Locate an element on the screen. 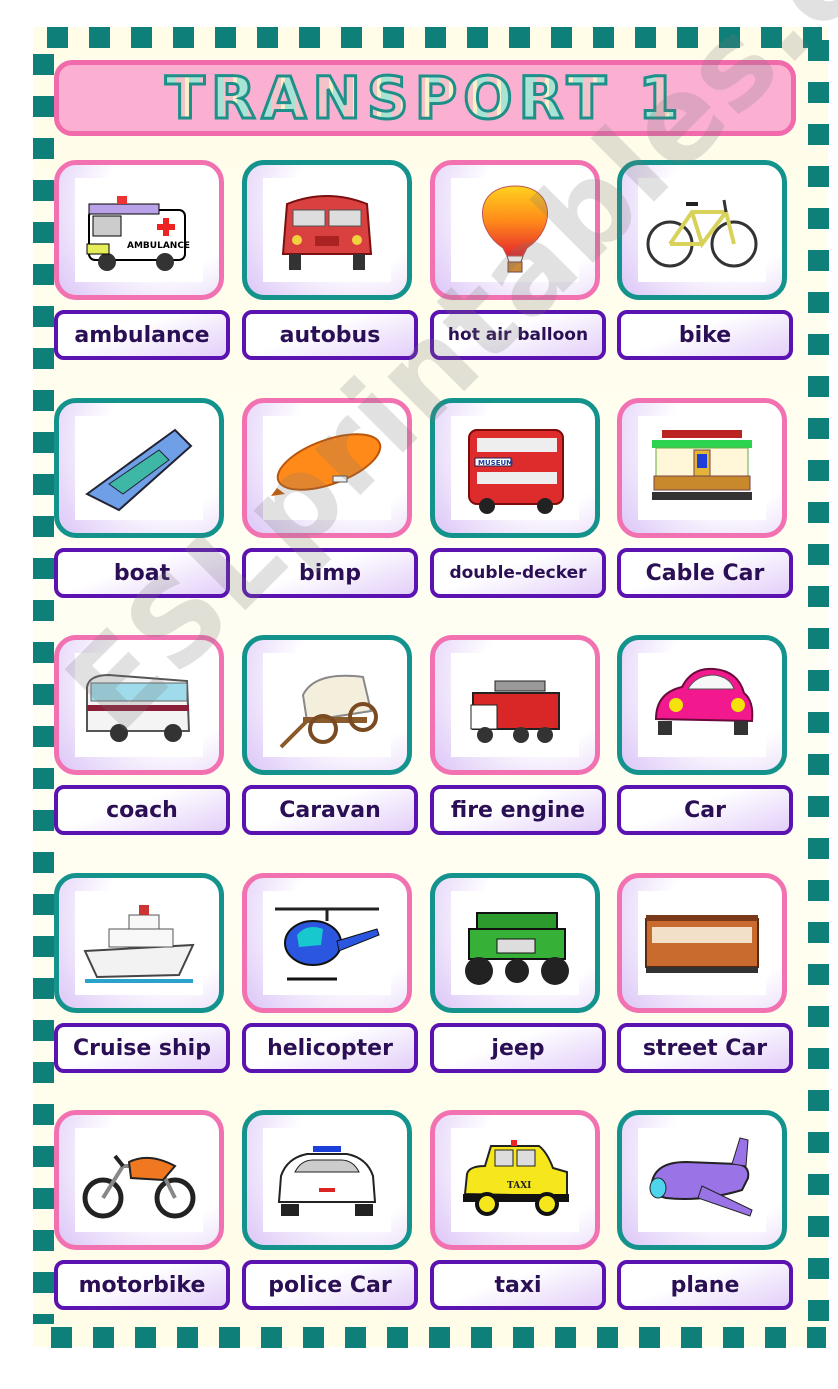 This screenshot has width=838, height=1389. word-label: autobus is located at coordinates (330, 335).